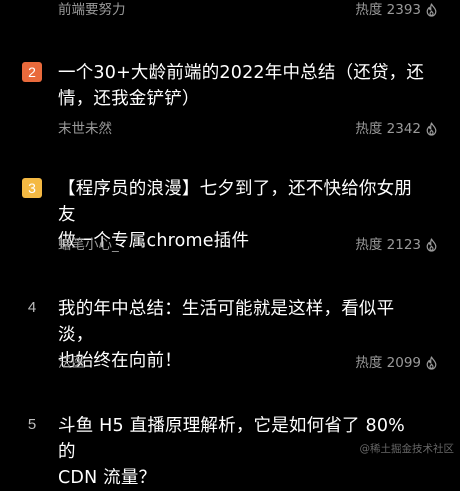 This screenshot has width=460, height=491. I want to click on article-title-line: 情，还我金铲铲）, so click(129, 99).